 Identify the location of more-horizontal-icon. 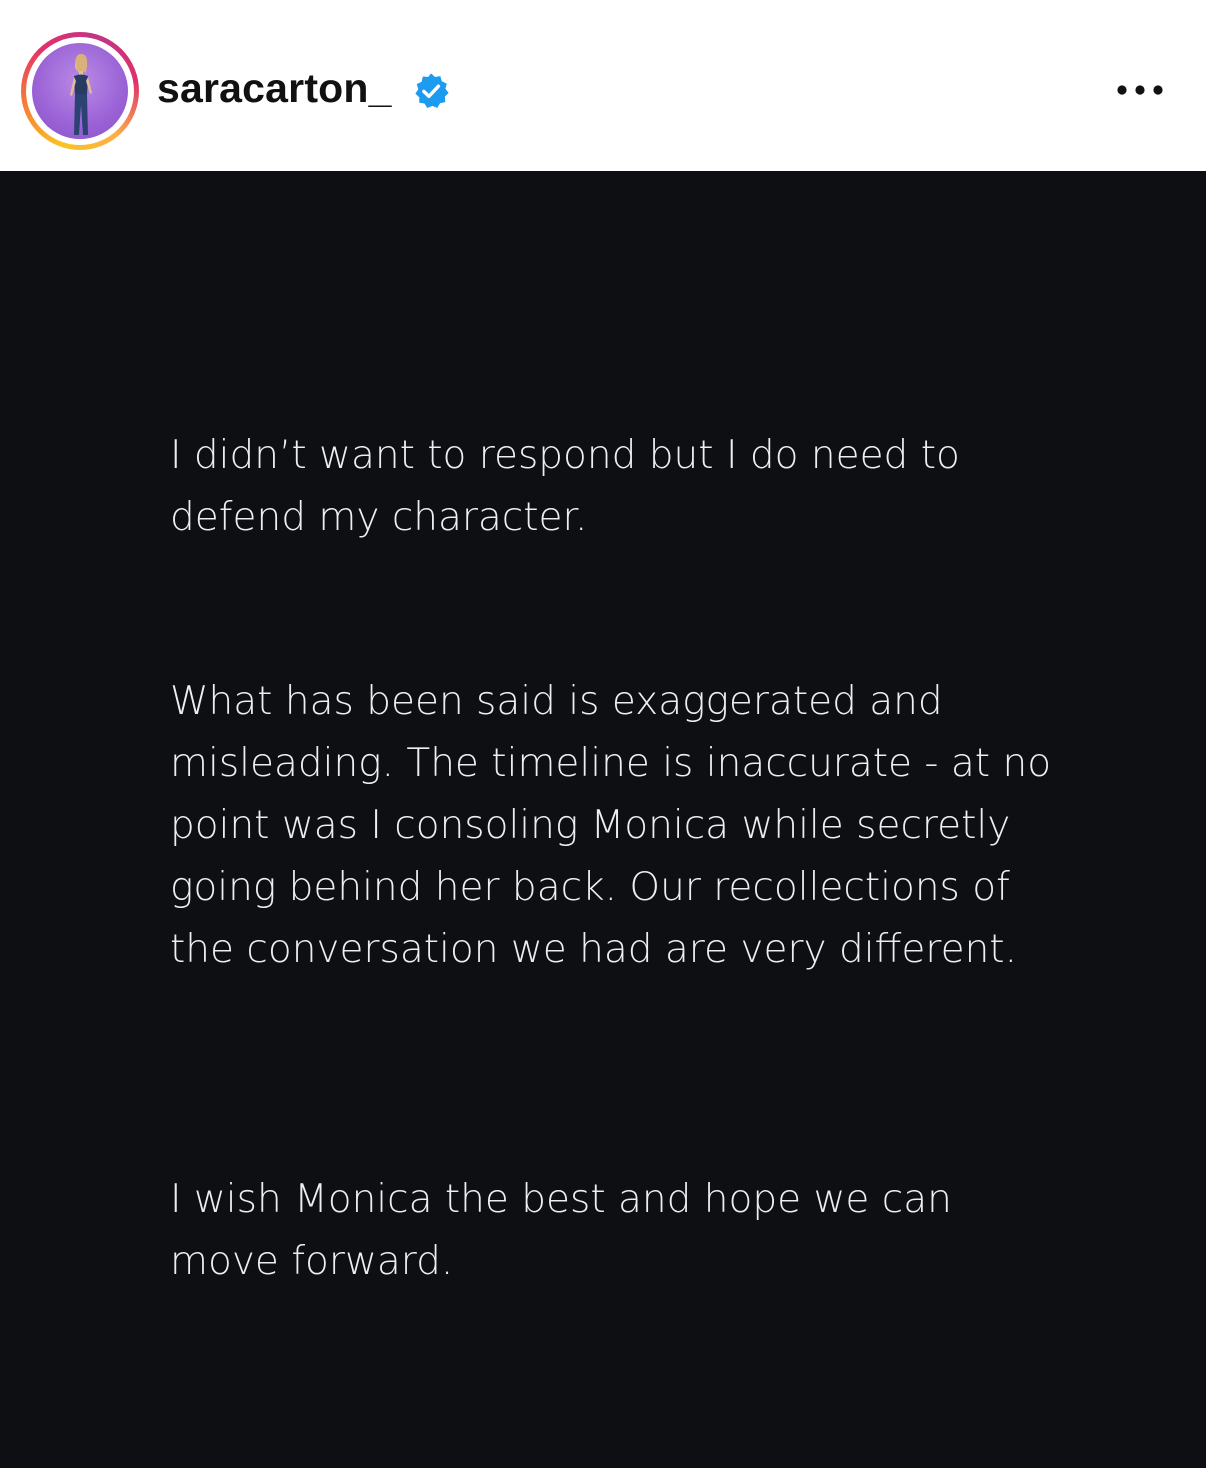
(1140, 90).